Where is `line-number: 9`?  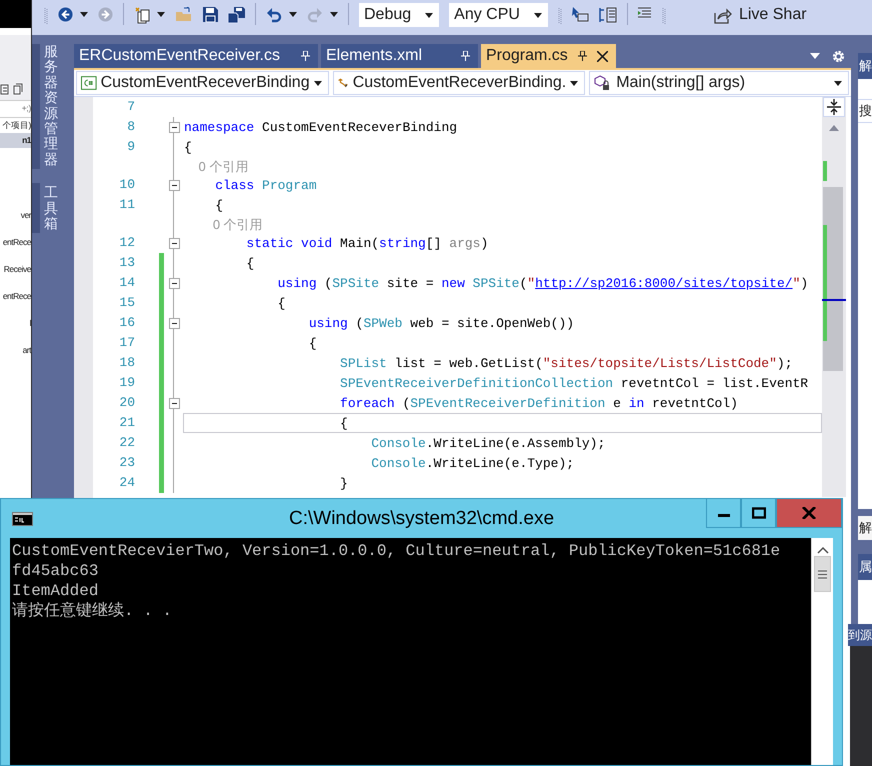 line-number: 9 is located at coordinates (131, 147).